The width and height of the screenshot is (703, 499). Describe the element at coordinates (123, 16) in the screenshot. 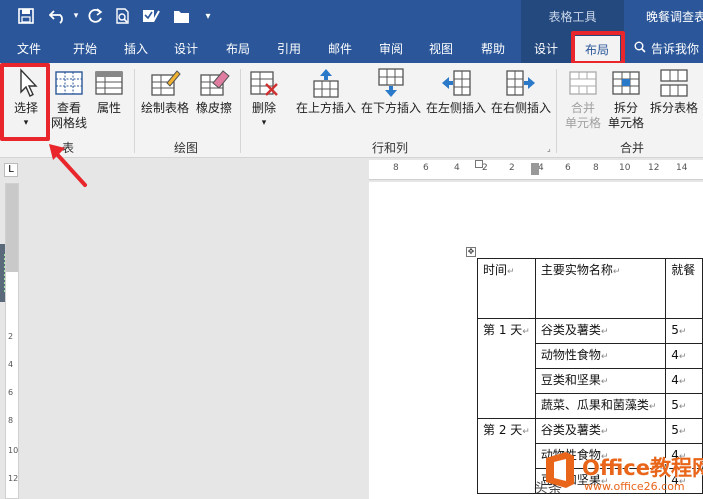

I see `print-preview-icon` at that location.